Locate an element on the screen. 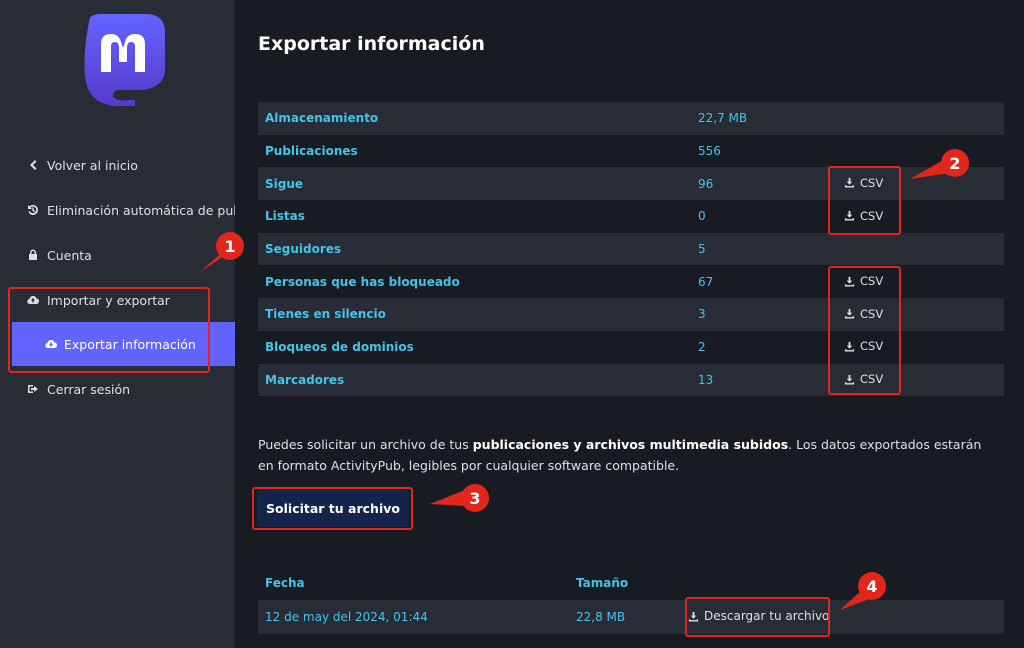 The image size is (1024, 648). stat-label: Listas is located at coordinates (285, 216).